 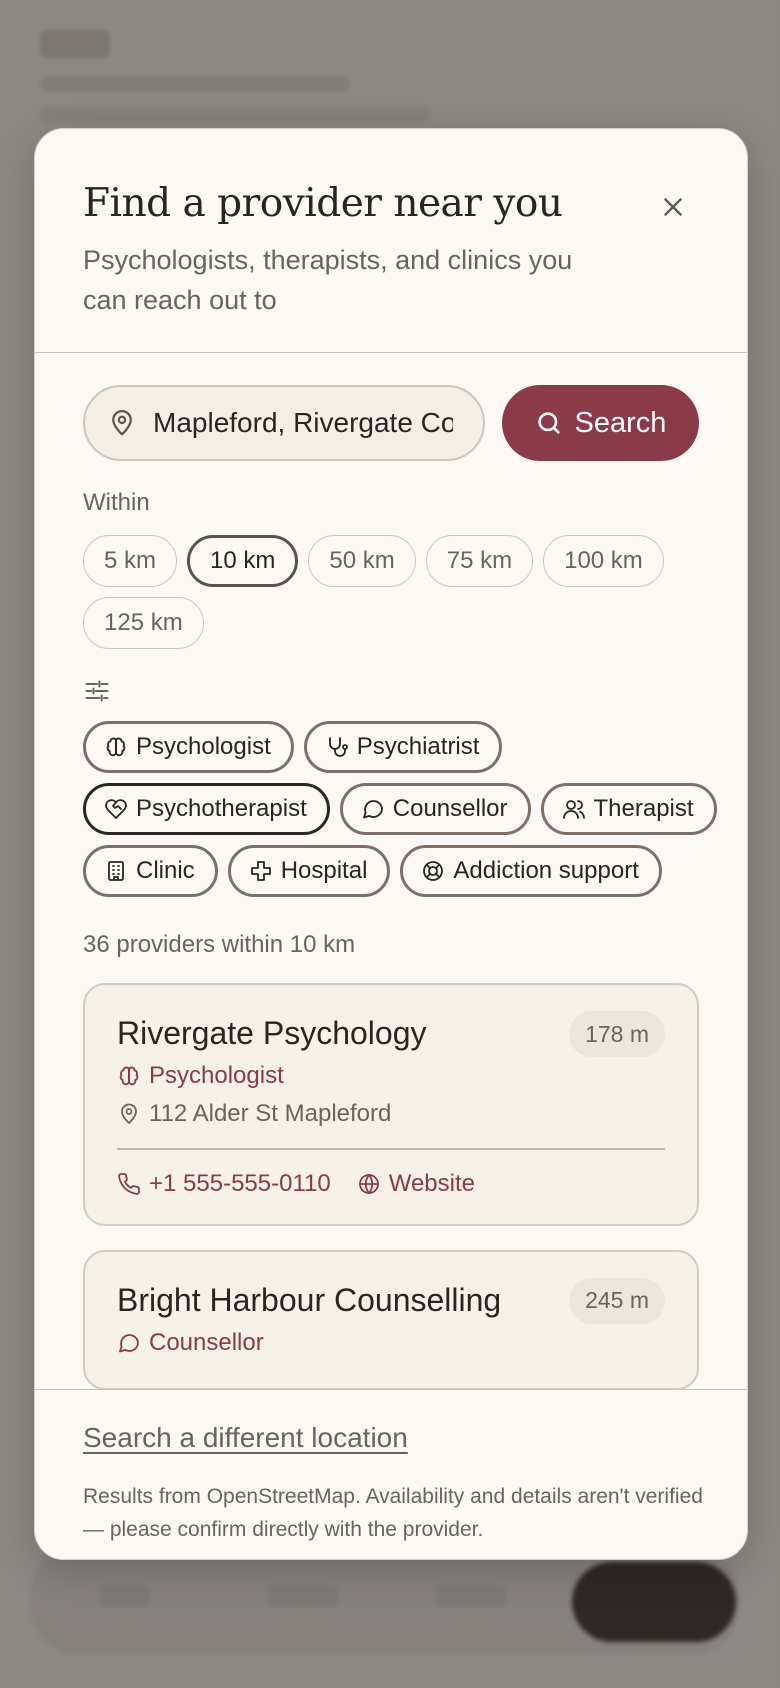 I want to click on distance-badge: 178 m, so click(x=617, y=1034).